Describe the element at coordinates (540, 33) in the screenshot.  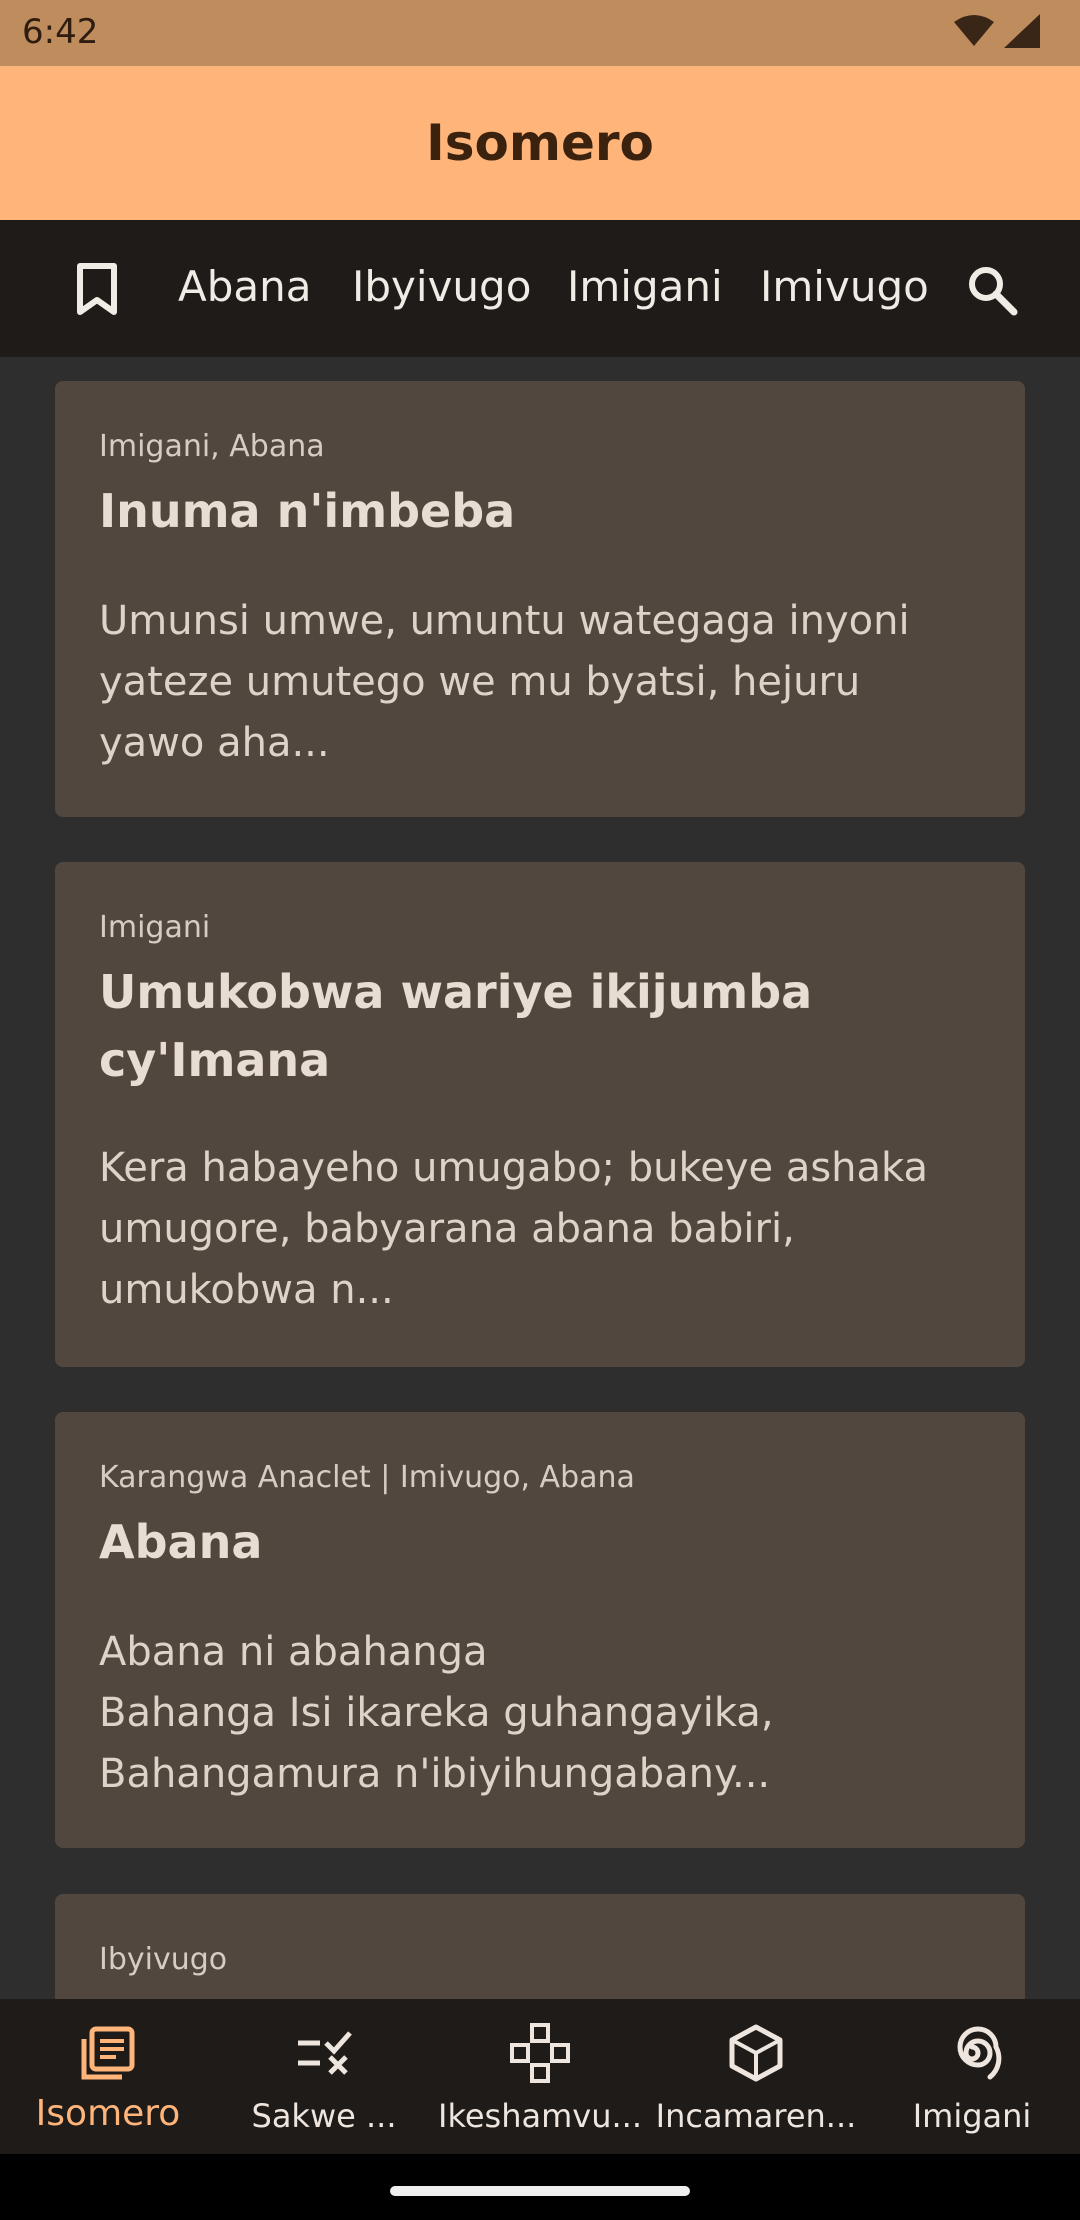
I see `status-bar: 6:42` at that location.